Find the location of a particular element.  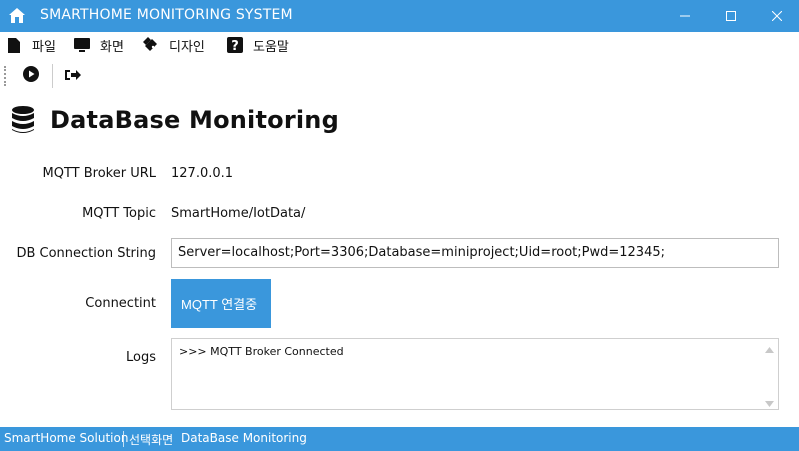

broker-url-label: MQTT Broker URL is located at coordinates (99, 173).